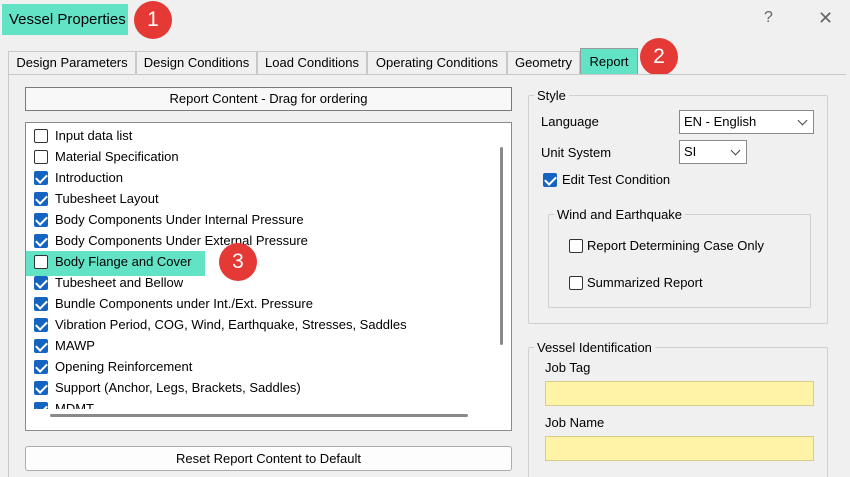  What do you see at coordinates (259, 157) in the screenshot?
I see `list-item: Material Specification` at bounding box center [259, 157].